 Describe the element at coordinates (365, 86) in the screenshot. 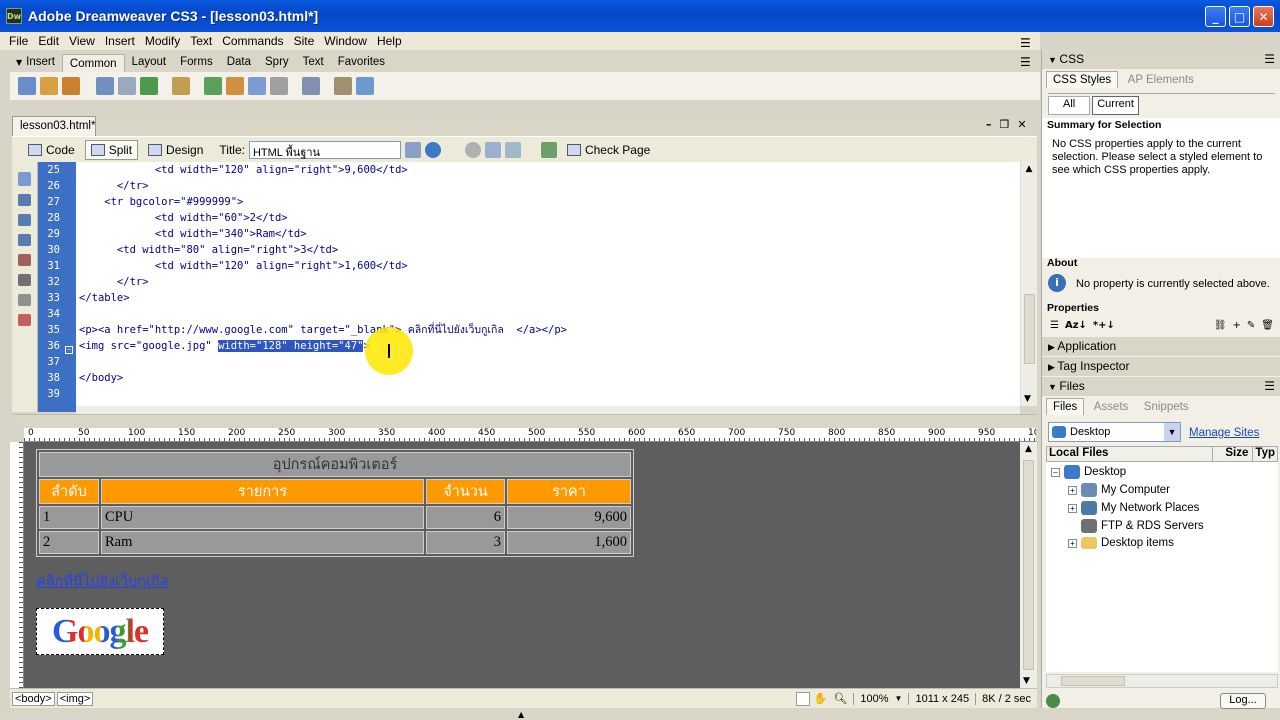

I see `tag-chooser-icon` at that location.